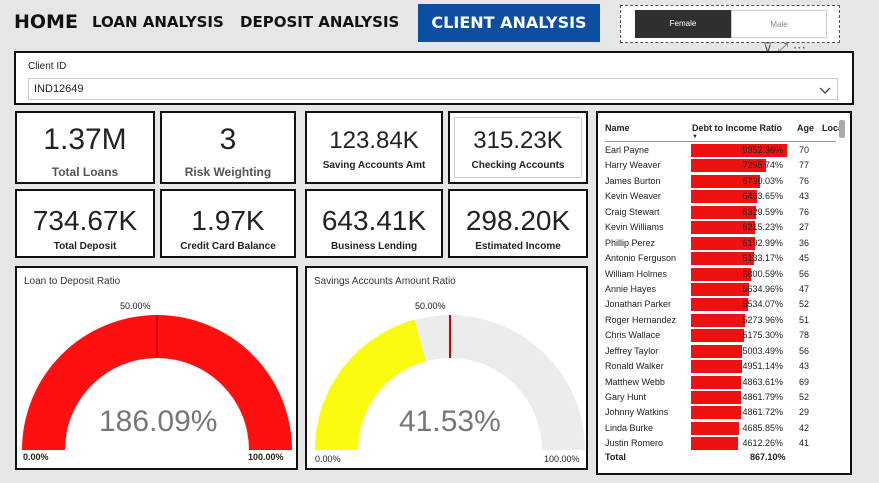 Image resolution: width=879 pixels, height=483 pixels. I want to click on row-age: 70, so click(804, 150).